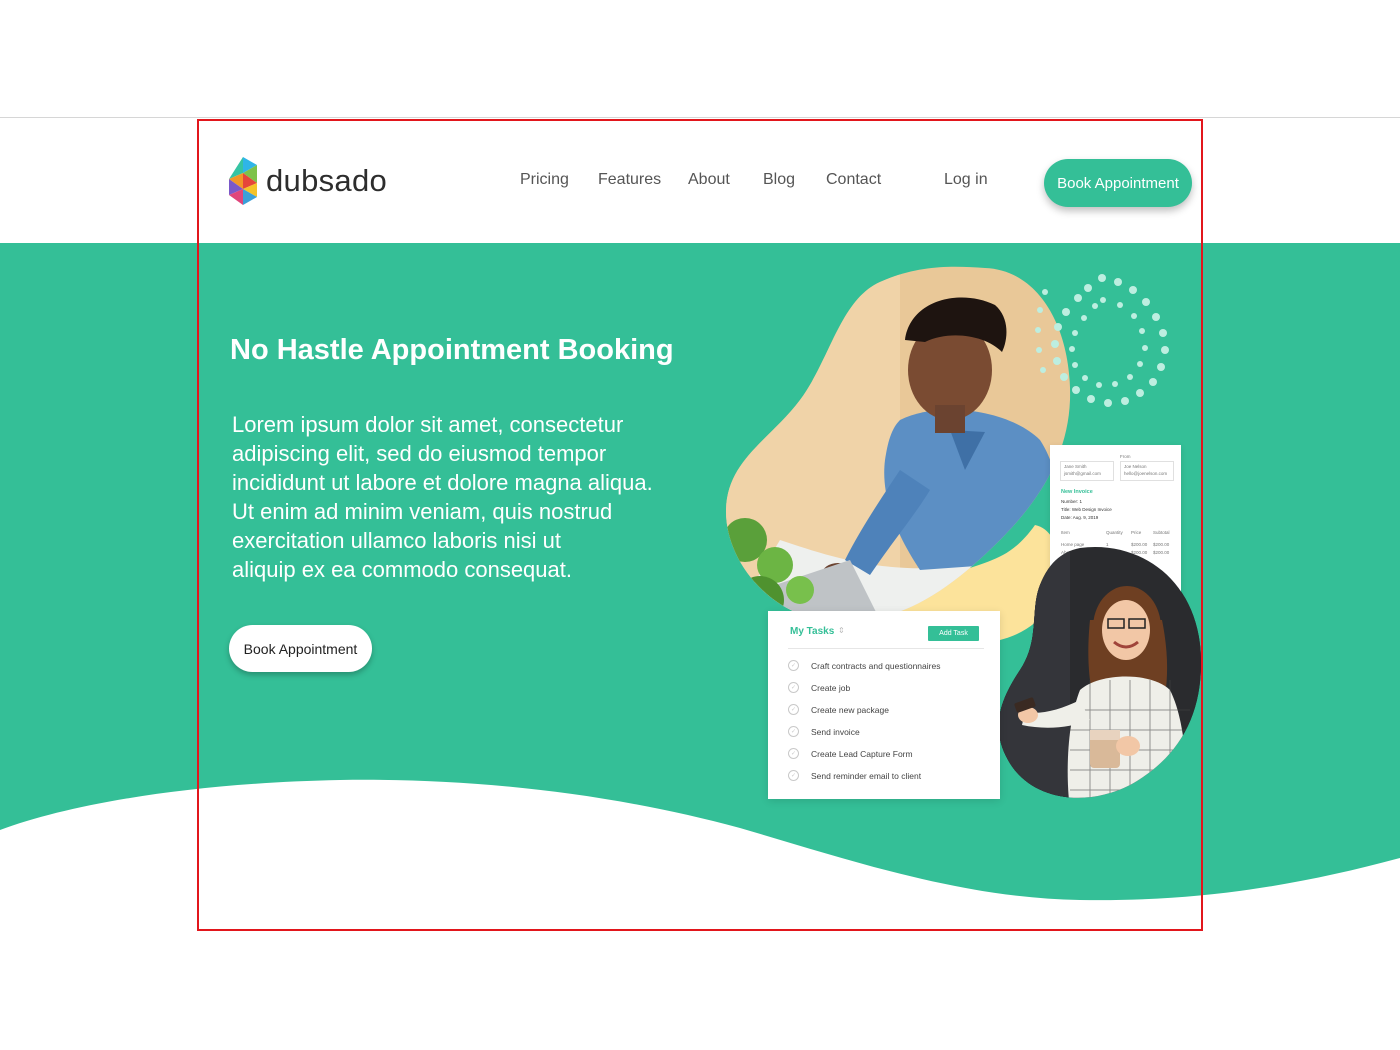 This screenshot has width=1400, height=1050. I want to click on nav-features: Features, so click(629, 180).